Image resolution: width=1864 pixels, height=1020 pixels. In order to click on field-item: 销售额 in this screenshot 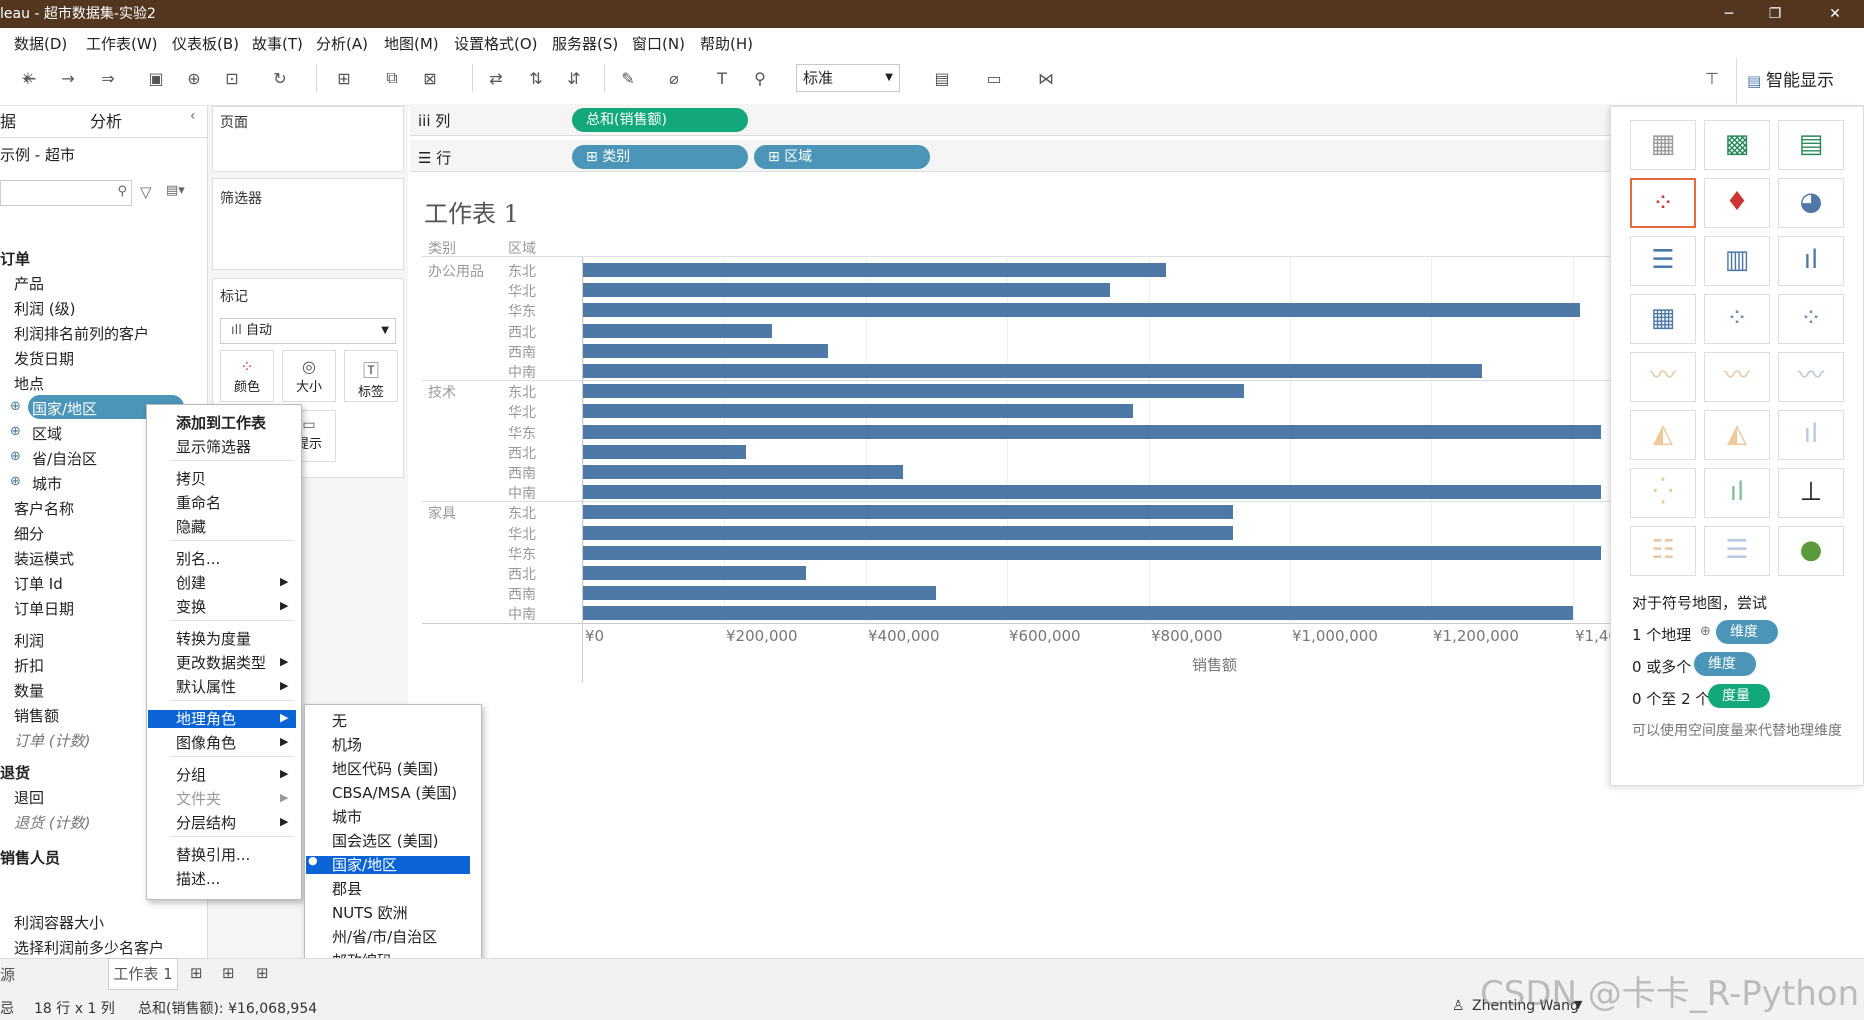, I will do `click(36, 715)`.